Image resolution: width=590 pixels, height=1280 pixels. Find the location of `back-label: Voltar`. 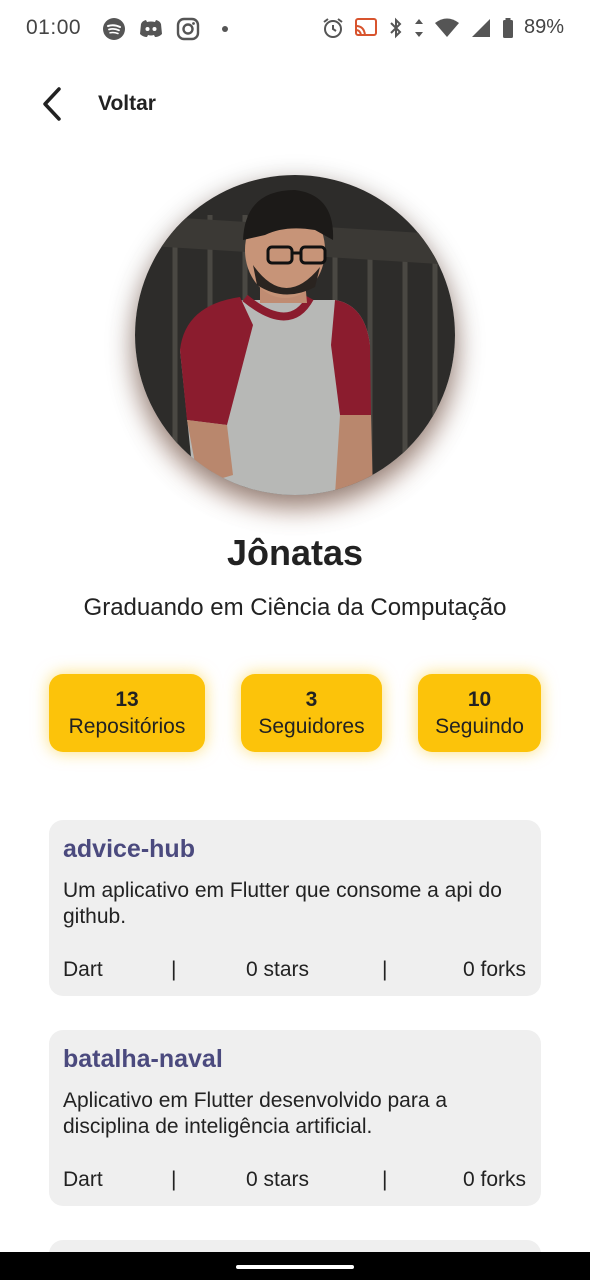

back-label: Voltar is located at coordinates (127, 104).